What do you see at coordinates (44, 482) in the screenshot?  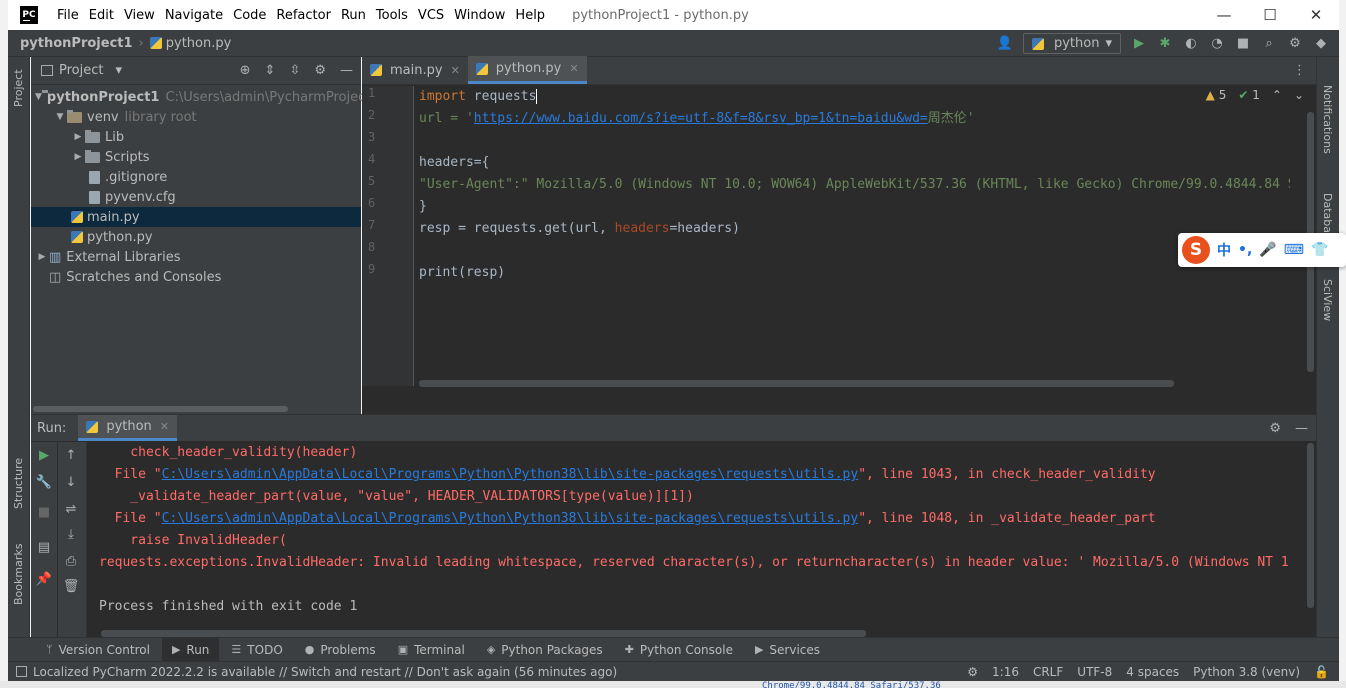 I see `wrench-icon: 🔧` at bounding box center [44, 482].